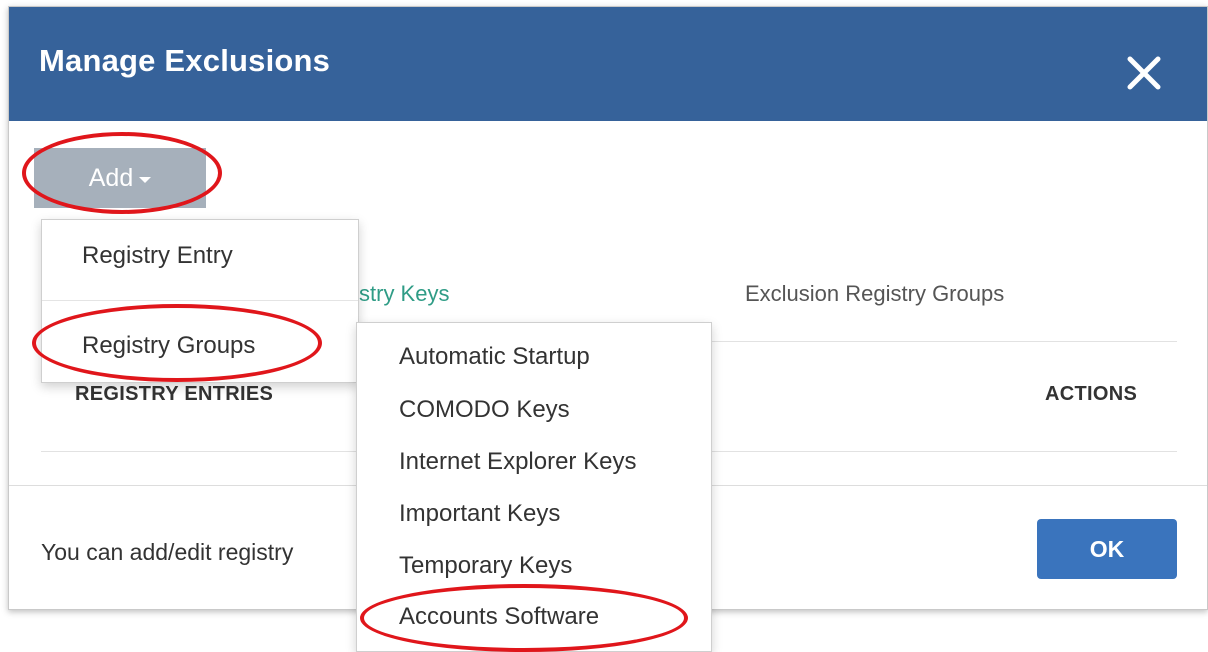 The width and height of the screenshot is (1208, 652). What do you see at coordinates (534, 357) in the screenshot?
I see `submenu-item-automatic-startup: Automatic Startup` at bounding box center [534, 357].